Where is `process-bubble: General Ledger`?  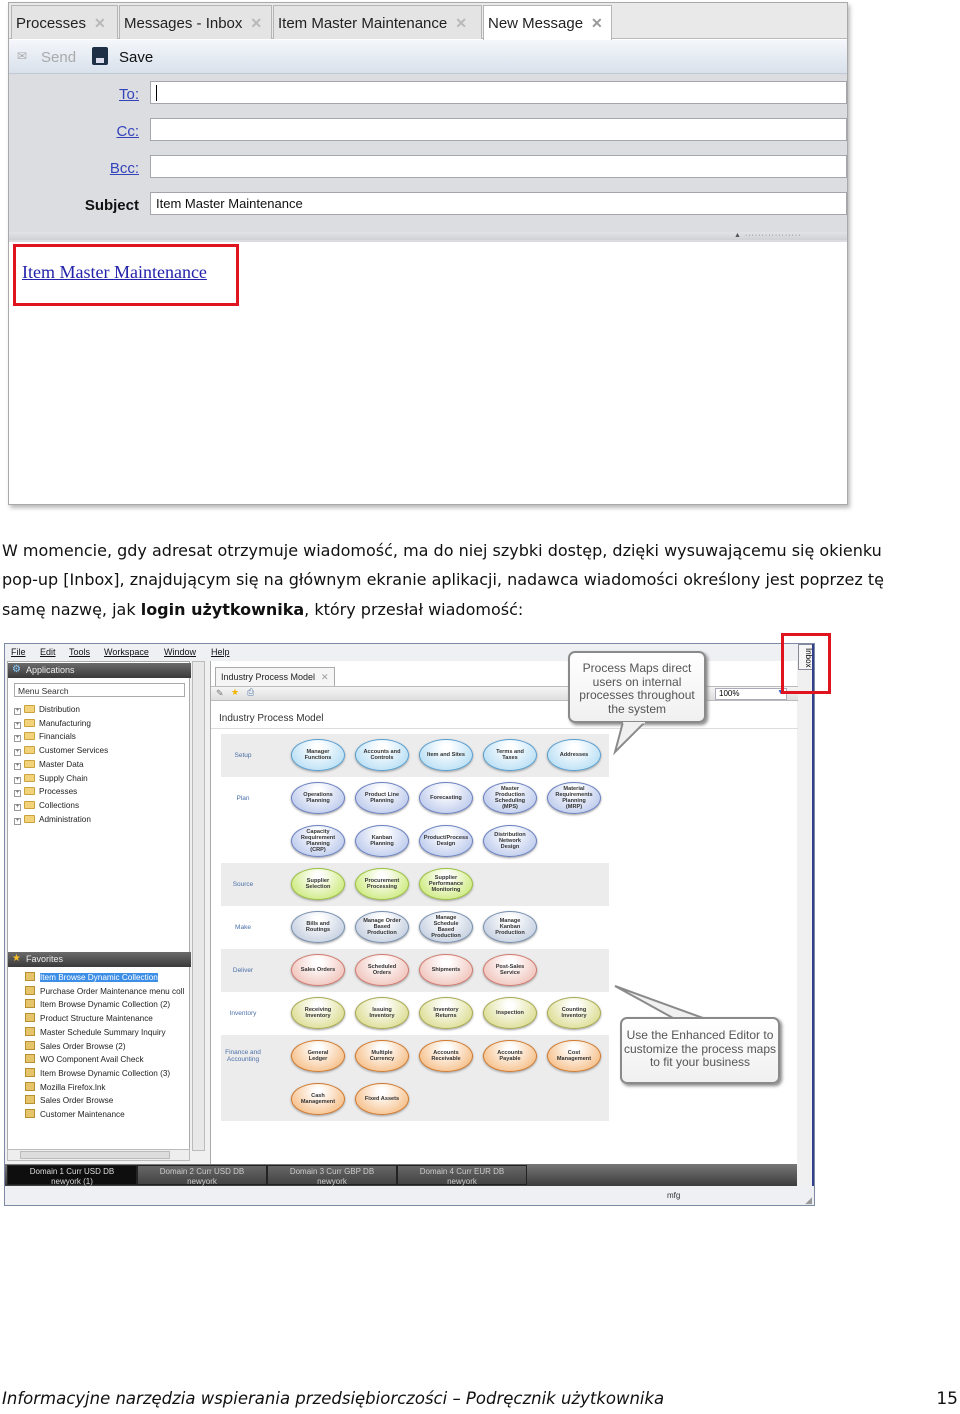
process-bubble: General Ledger is located at coordinates (318, 1056).